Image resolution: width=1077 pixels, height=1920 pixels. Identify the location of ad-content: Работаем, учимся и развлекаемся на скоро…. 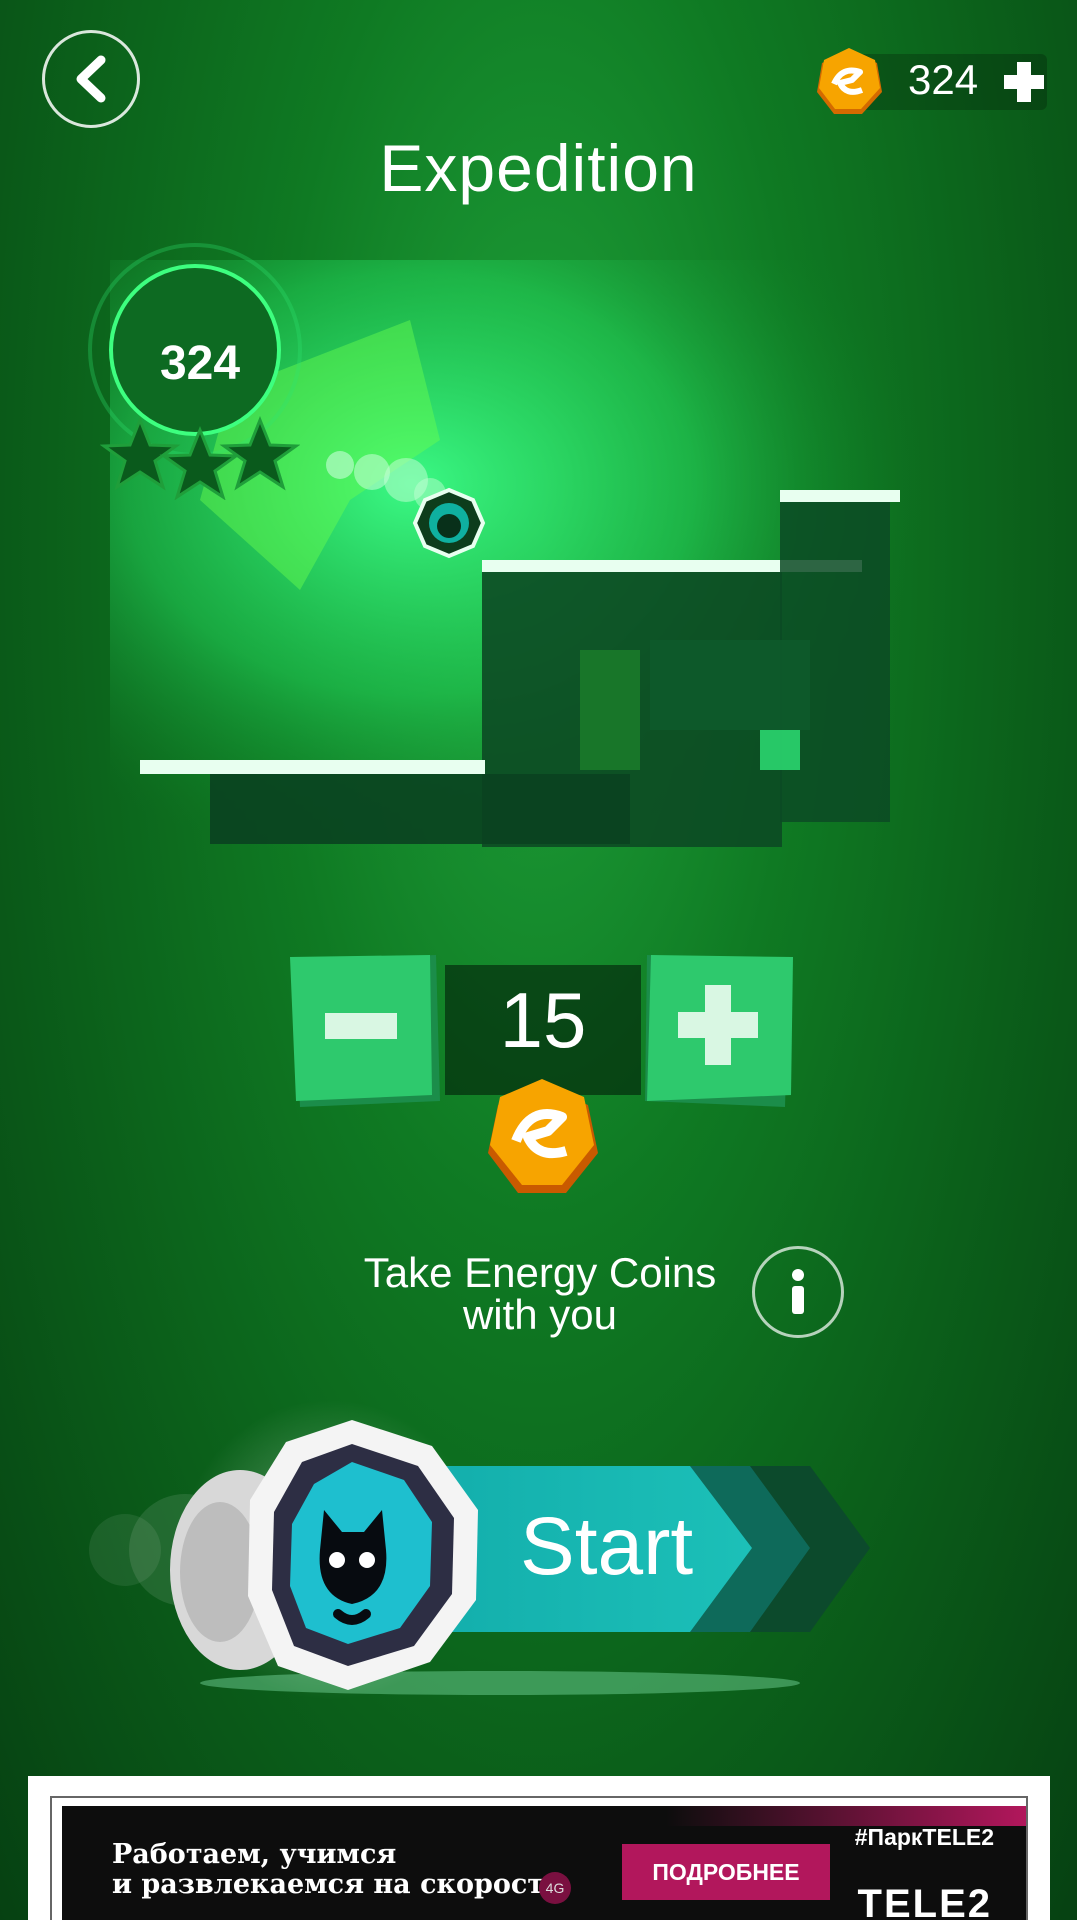
(544, 1863).